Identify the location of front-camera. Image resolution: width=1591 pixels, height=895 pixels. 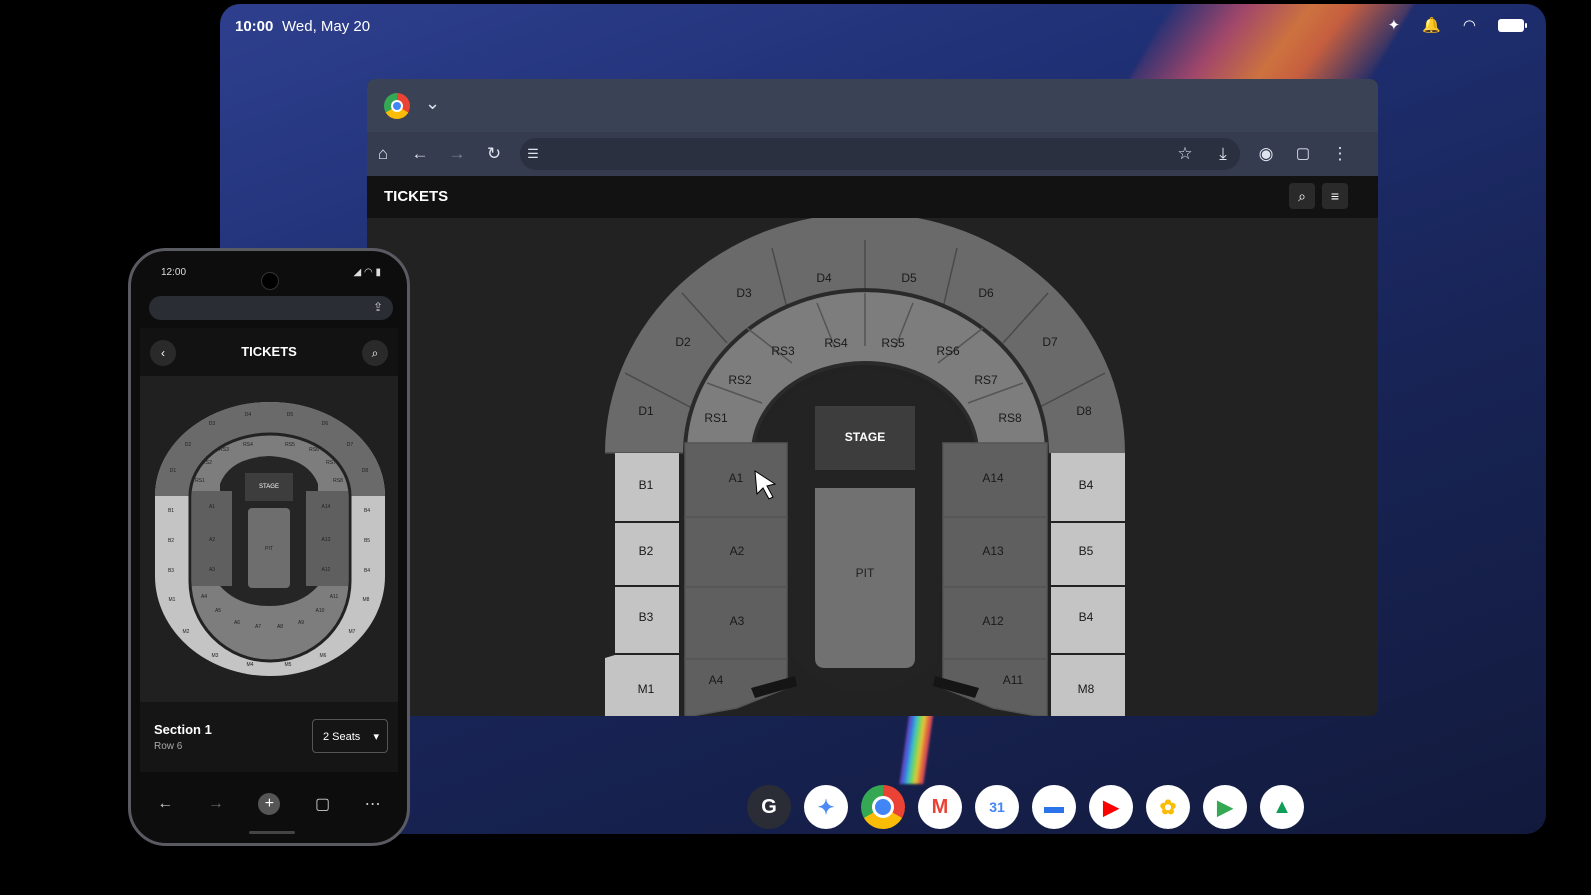
(270, 281).